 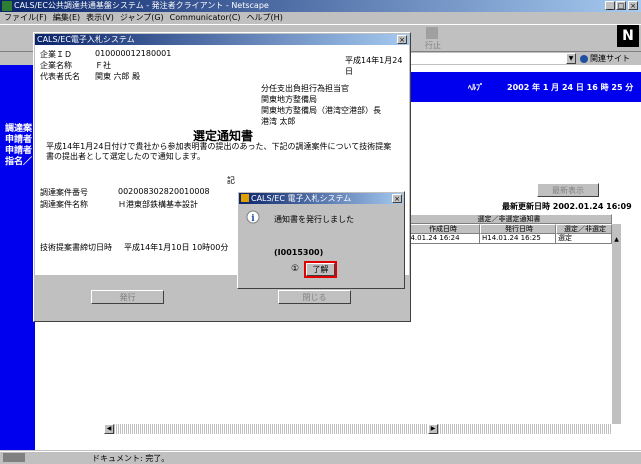 I want to click on last-updated: 最新更新日時 2002.01.24 16:09, so click(x=567, y=206).